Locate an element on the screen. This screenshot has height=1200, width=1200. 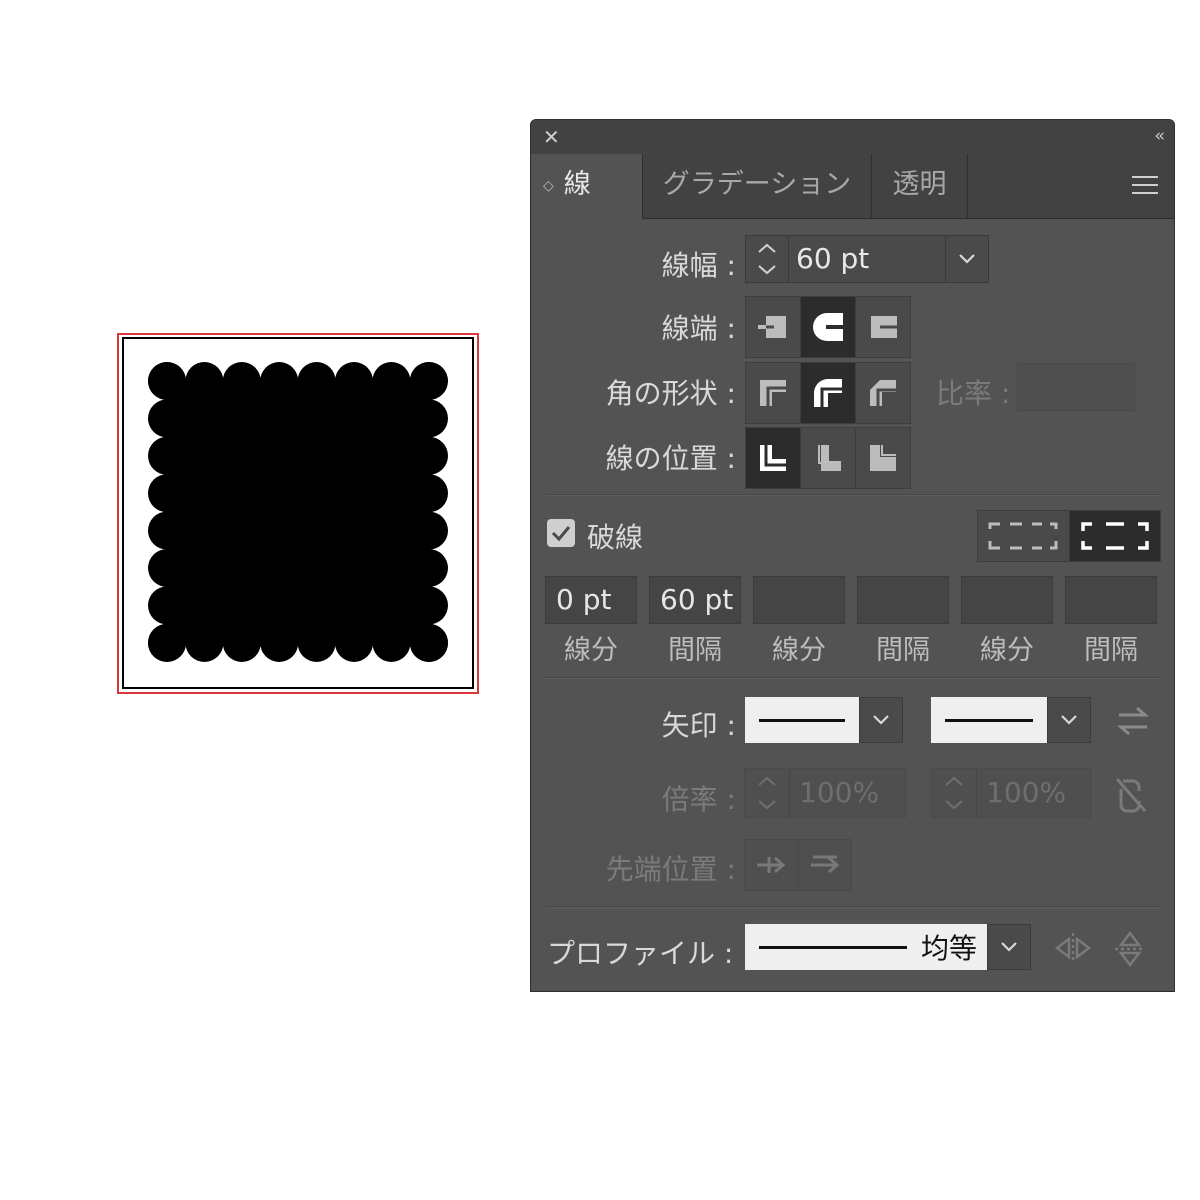
align-buttons is located at coordinates (828, 458).